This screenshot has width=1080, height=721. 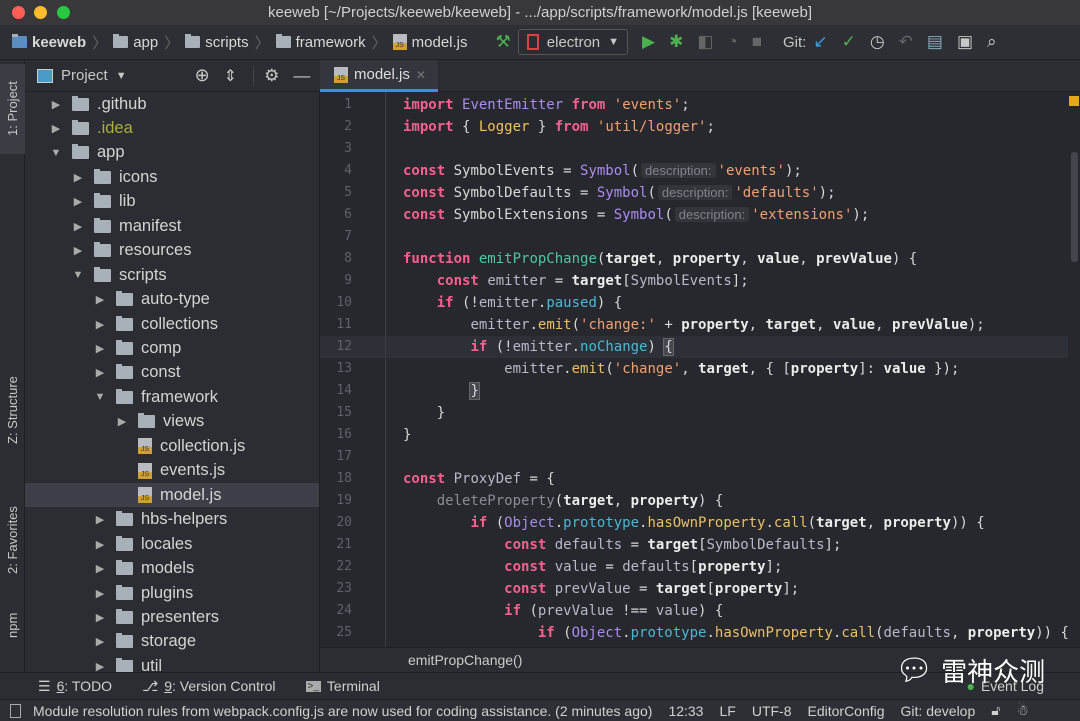 What do you see at coordinates (172, 153) in the screenshot?
I see `tree-item: ▼ app` at bounding box center [172, 153].